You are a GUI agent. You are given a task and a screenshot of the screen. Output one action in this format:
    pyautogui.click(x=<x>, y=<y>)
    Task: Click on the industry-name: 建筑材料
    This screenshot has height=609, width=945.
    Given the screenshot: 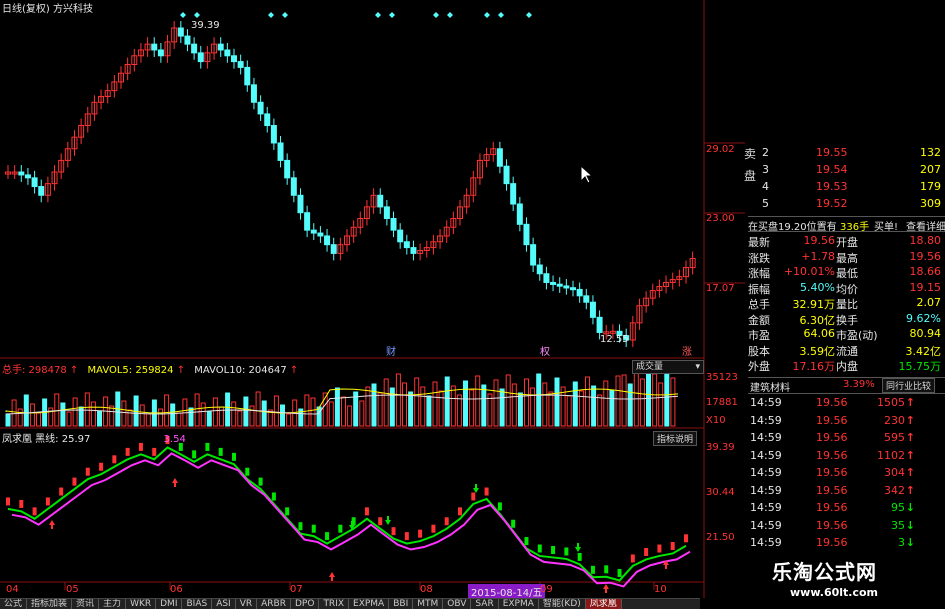 What is the action you would take?
    pyautogui.click(x=770, y=386)
    